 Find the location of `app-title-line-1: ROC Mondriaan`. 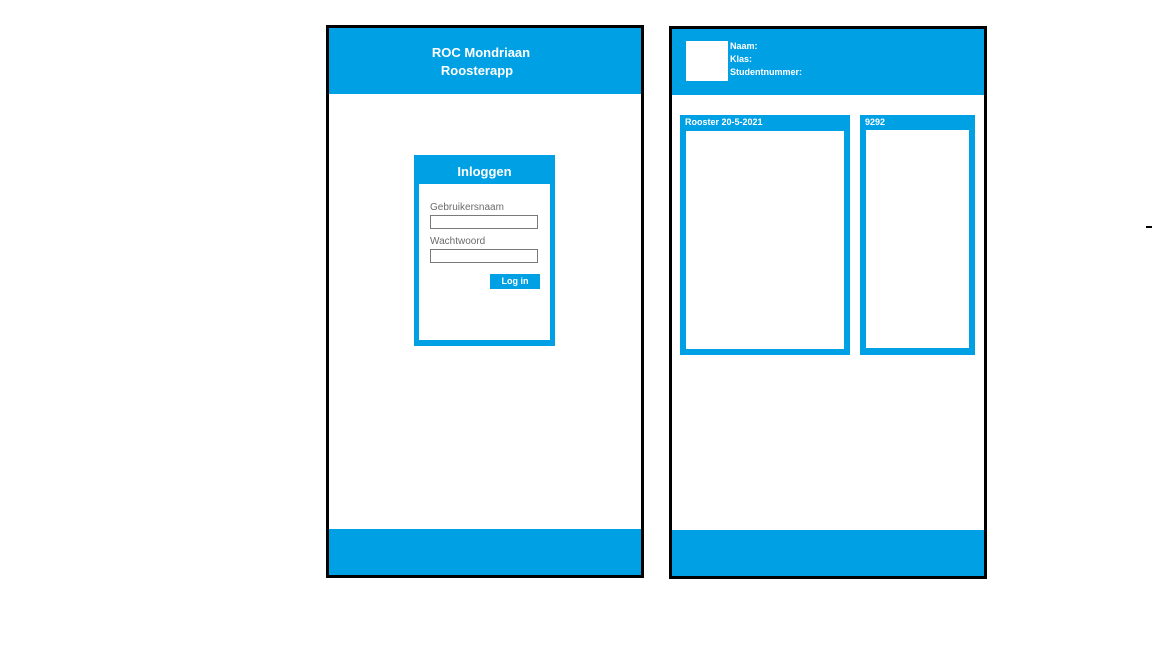

app-title-line-1: ROC Mondriaan is located at coordinates (481, 52).